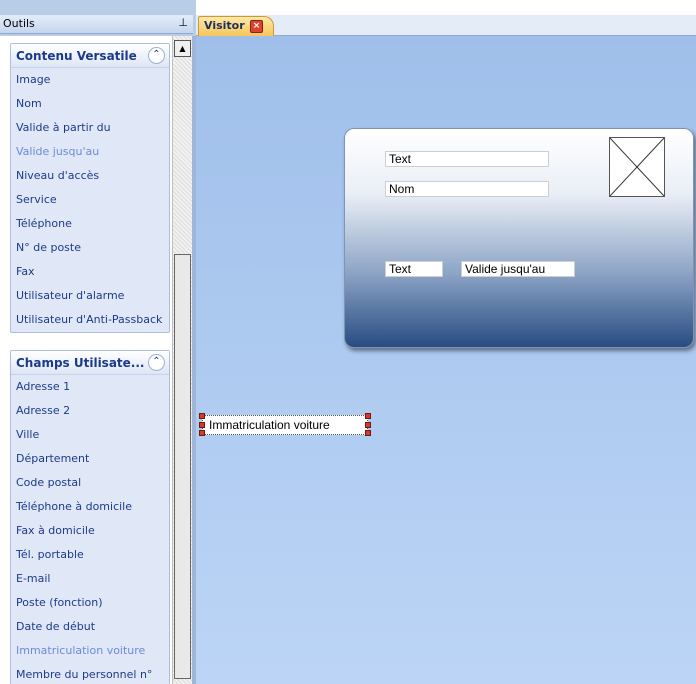  Describe the element at coordinates (90, 651) in the screenshot. I see `toolbox-item: Immatriculation voiture` at that location.